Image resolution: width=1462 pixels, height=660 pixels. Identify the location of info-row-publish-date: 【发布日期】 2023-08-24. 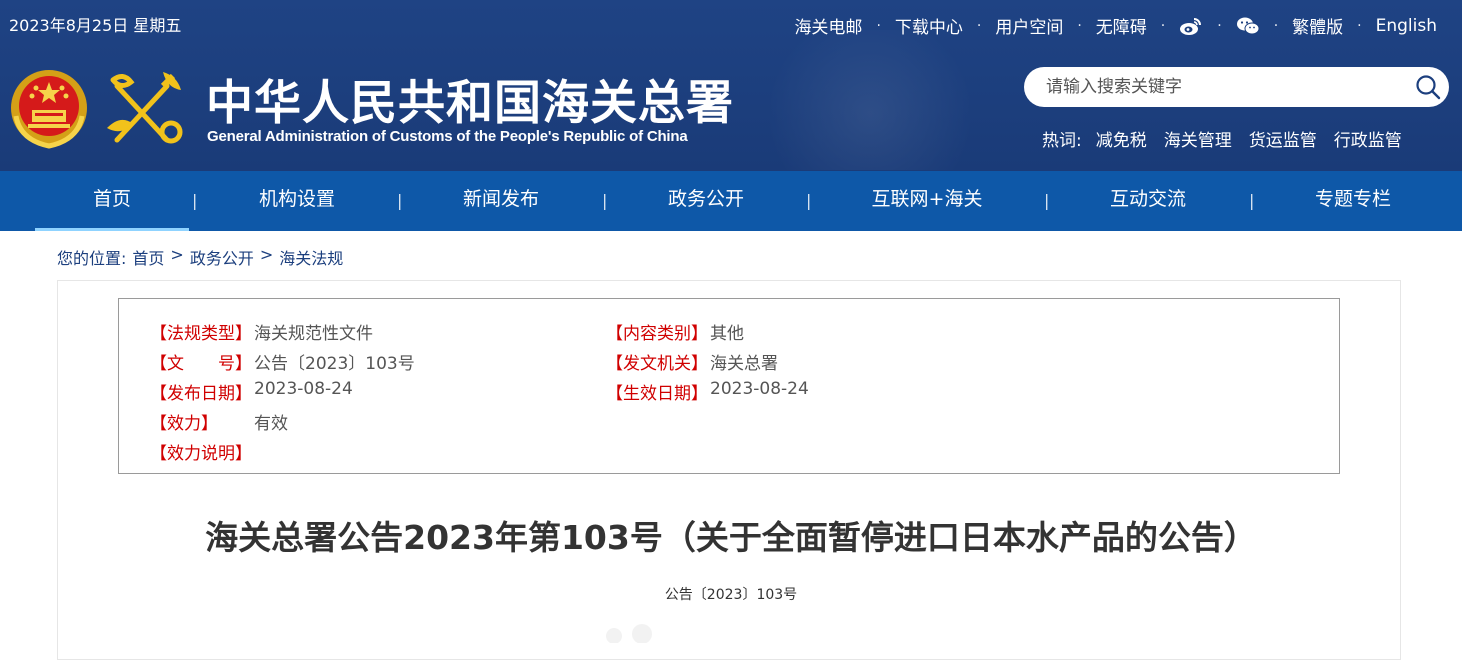
(251, 391).